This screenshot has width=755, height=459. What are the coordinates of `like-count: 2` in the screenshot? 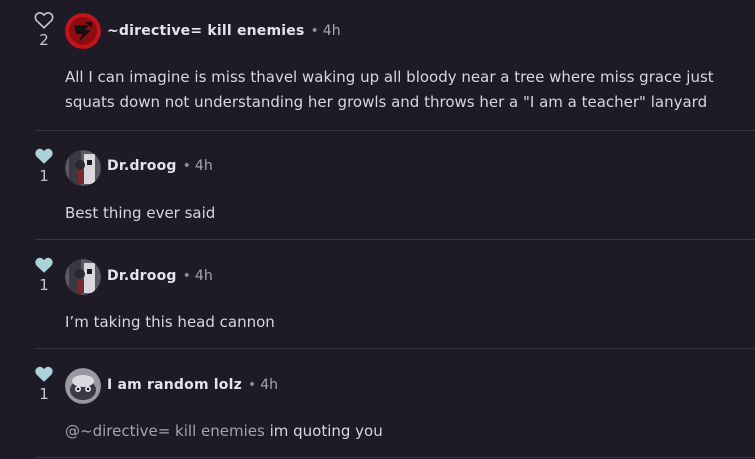 It's located at (44, 40).